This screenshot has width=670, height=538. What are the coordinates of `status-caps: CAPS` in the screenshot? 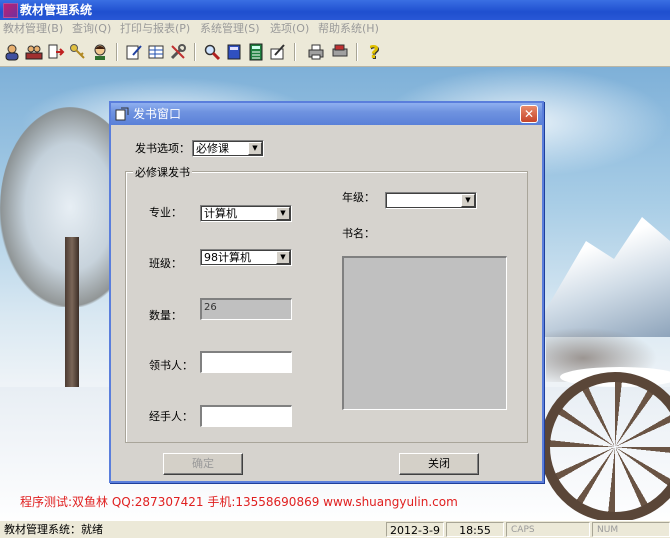 It's located at (548, 529).